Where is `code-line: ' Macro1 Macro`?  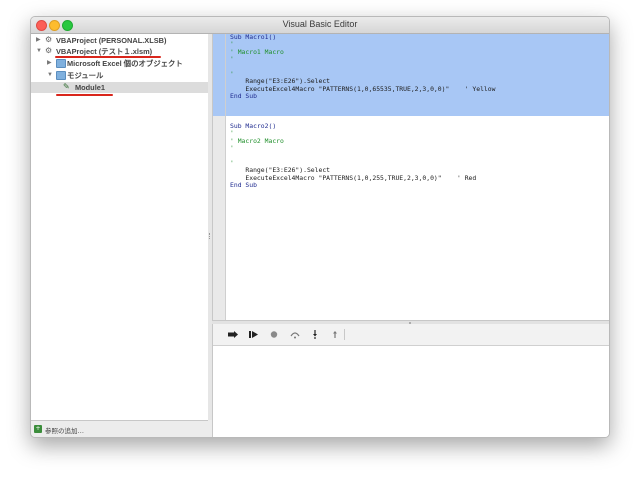 code-line: ' Macro1 Macro is located at coordinates (257, 51).